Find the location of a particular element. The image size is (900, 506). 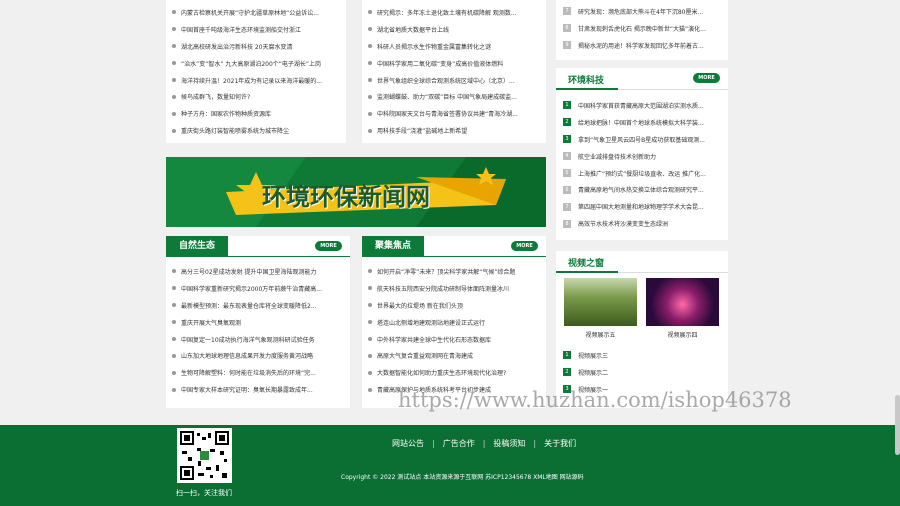

list-item: 科研人员揭示水生作物重金属富集转化之谜 is located at coordinates (454, 46).